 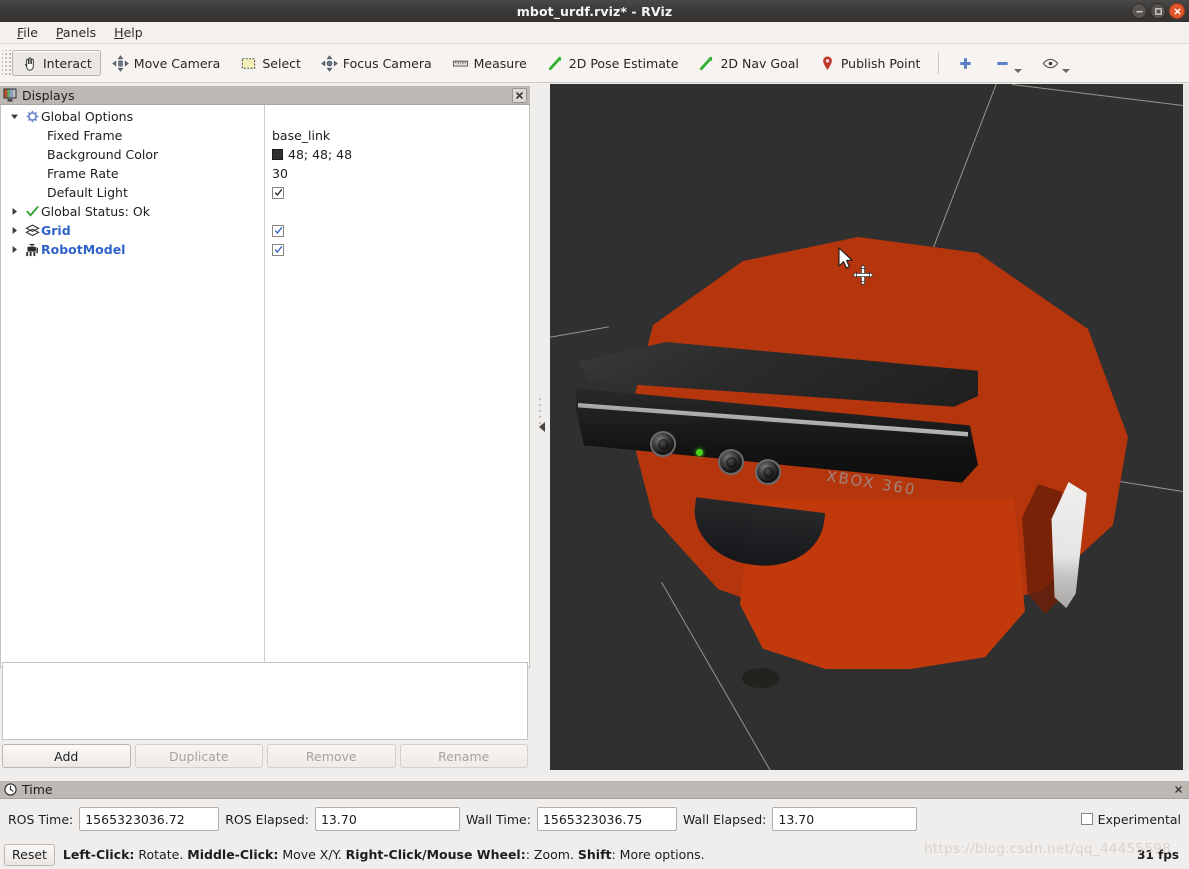 What do you see at coordinates (1086, 819) in the screenshot?
I see `experimental-checkbox` at bounding box center [1086, 819].